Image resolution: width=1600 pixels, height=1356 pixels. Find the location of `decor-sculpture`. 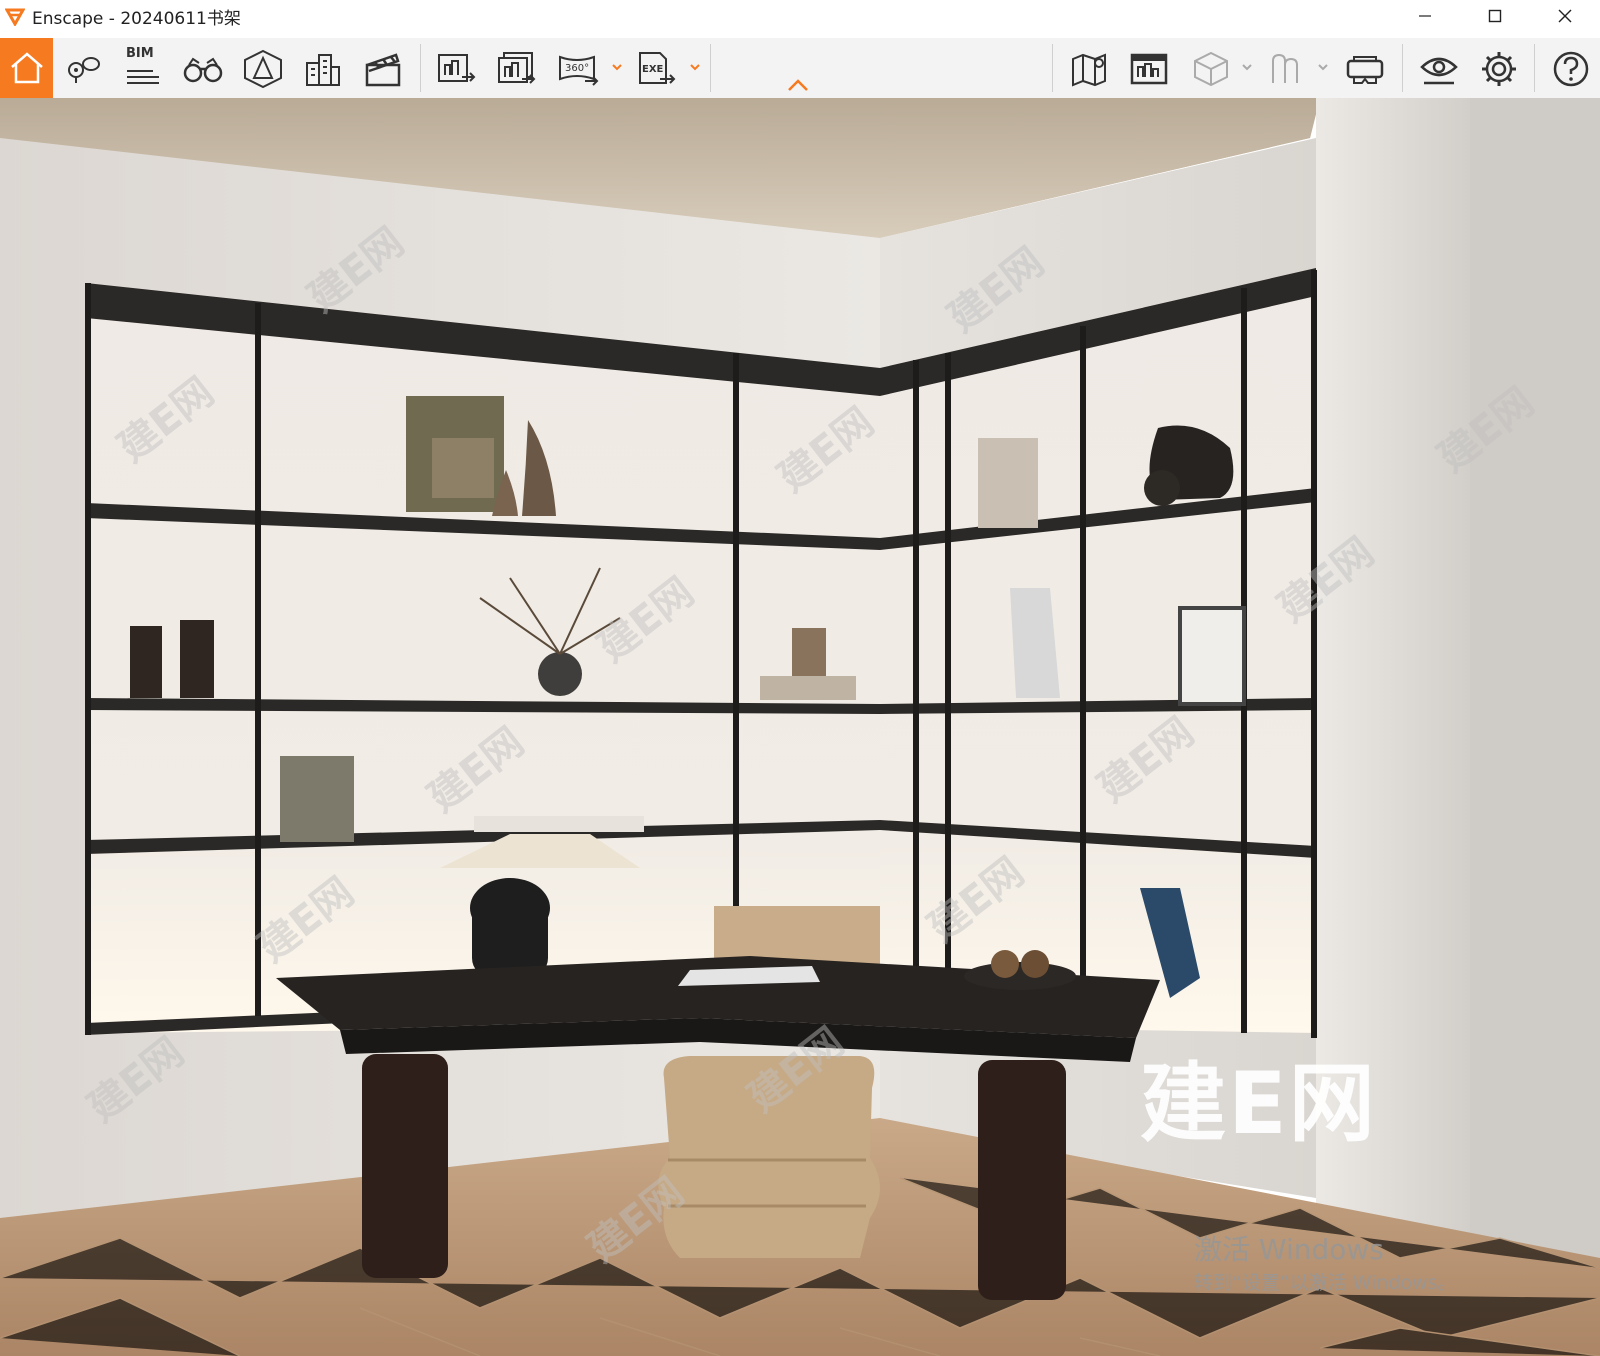

decor-sculpture is located at coordinates (146, 662).